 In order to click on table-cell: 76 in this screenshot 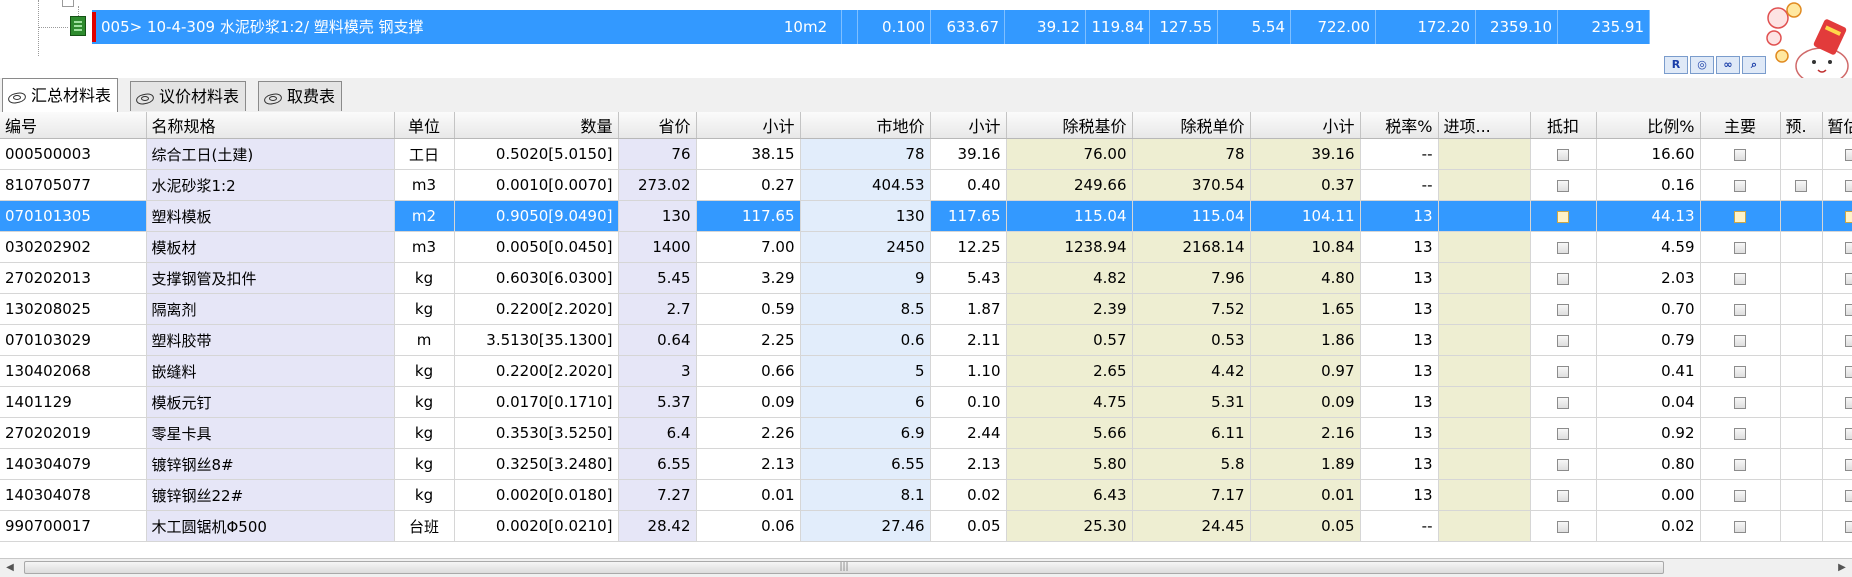, I will do `click(657, 154)`.